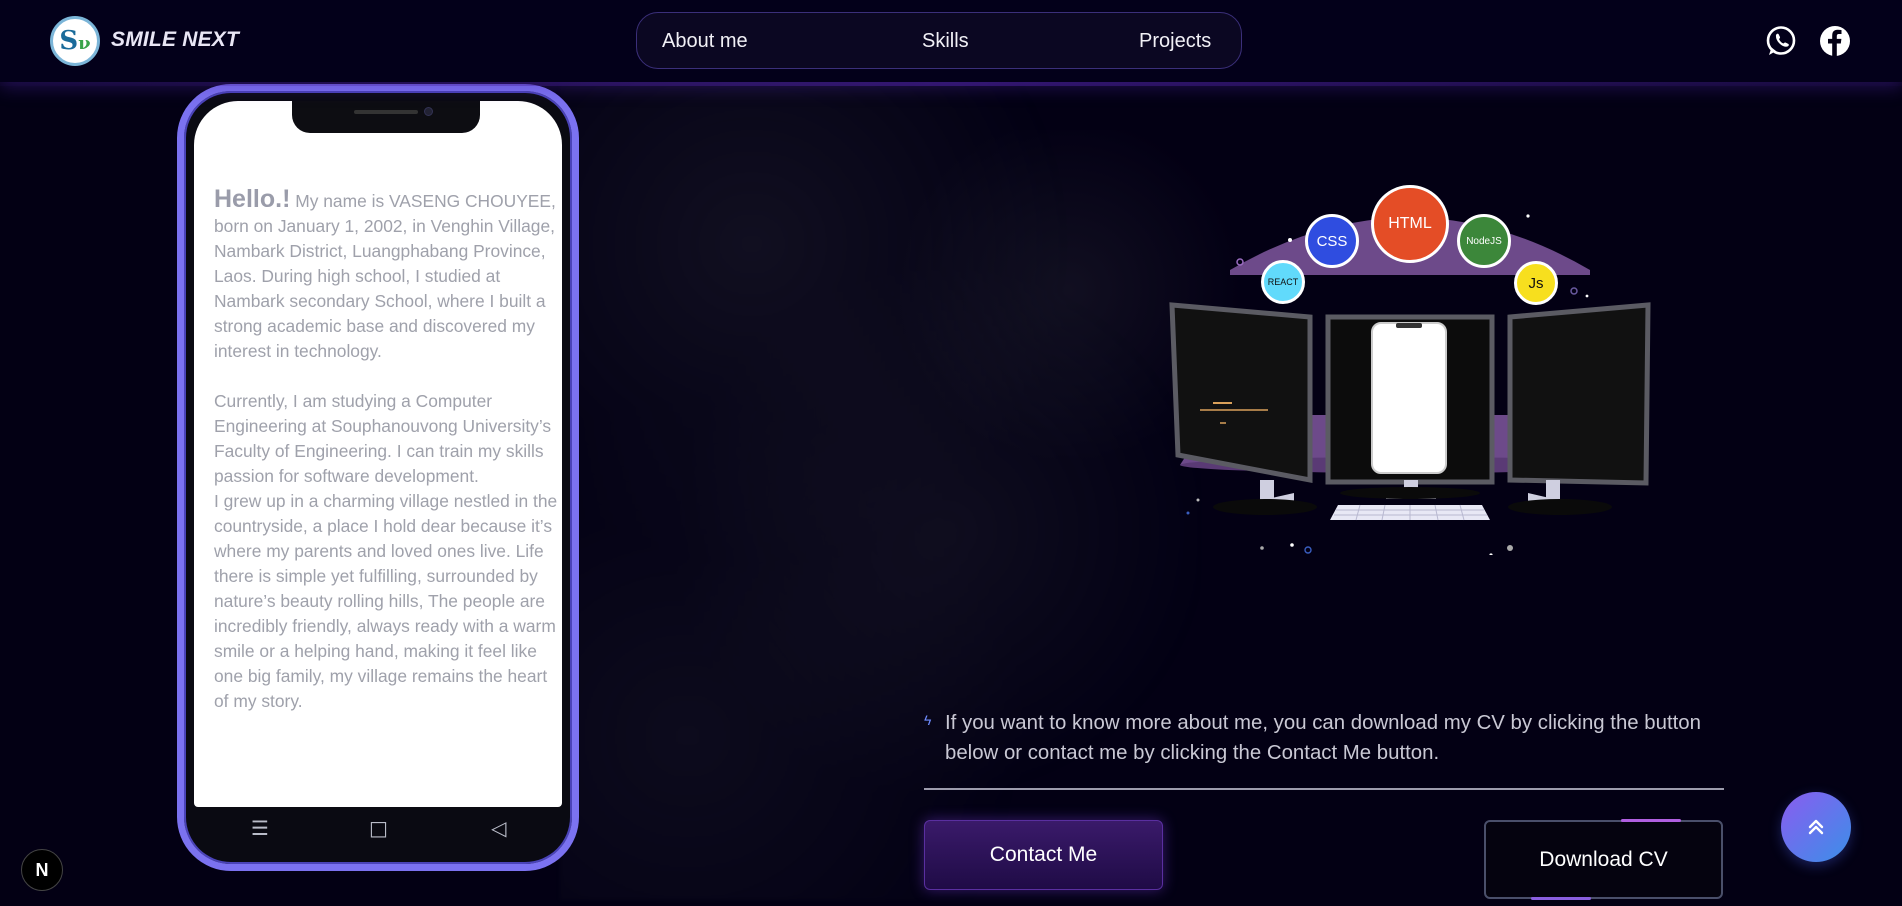 This screenshot has width=1902, height=906. I want to click on mini-phone, so click(1409, 398).